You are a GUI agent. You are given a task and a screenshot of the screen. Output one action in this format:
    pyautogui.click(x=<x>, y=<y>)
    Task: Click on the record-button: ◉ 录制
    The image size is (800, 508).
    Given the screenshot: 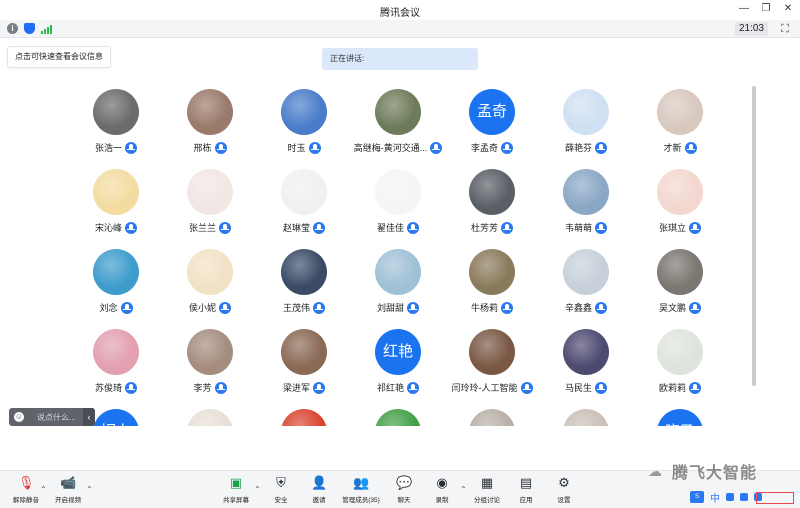 What is the action you would take?
    pyautogui.click(x=442, y=491)
    